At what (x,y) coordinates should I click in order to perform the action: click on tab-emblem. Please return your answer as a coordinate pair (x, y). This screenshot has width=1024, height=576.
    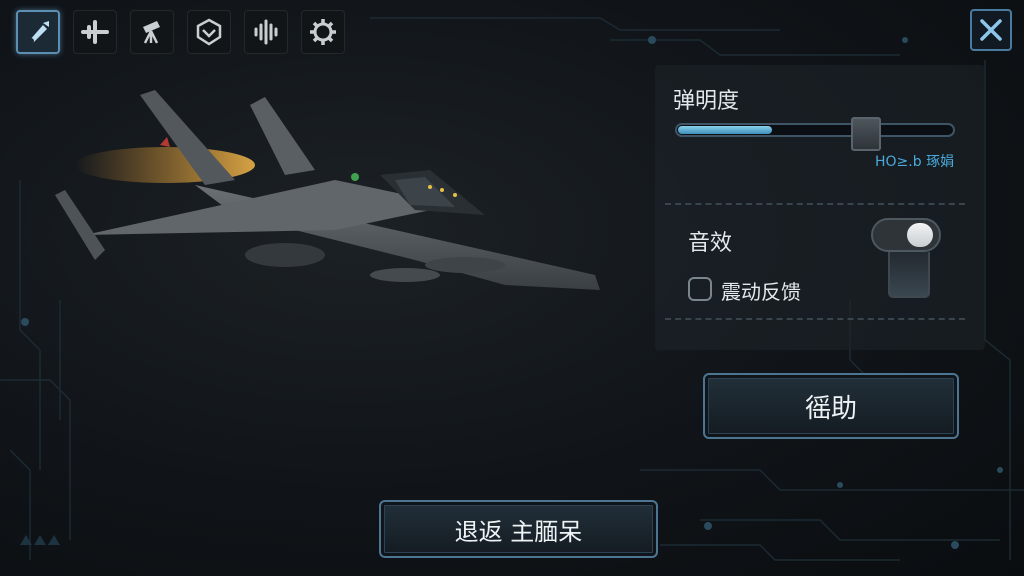
    Looking at the image, I should click on (209, 32).